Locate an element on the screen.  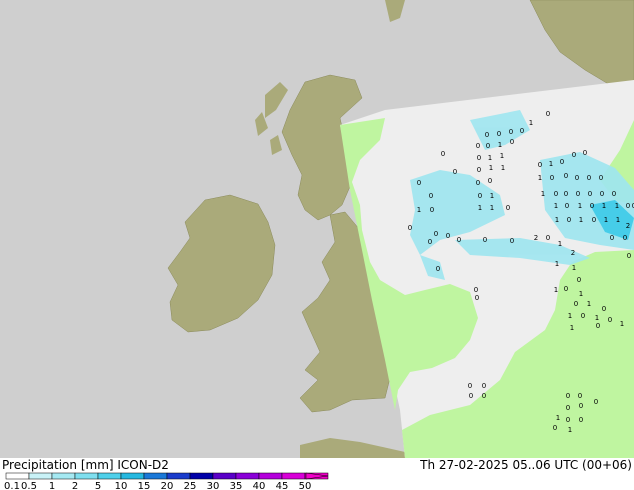
legend-tick-label: 35 is located at coordinates (236, 485).